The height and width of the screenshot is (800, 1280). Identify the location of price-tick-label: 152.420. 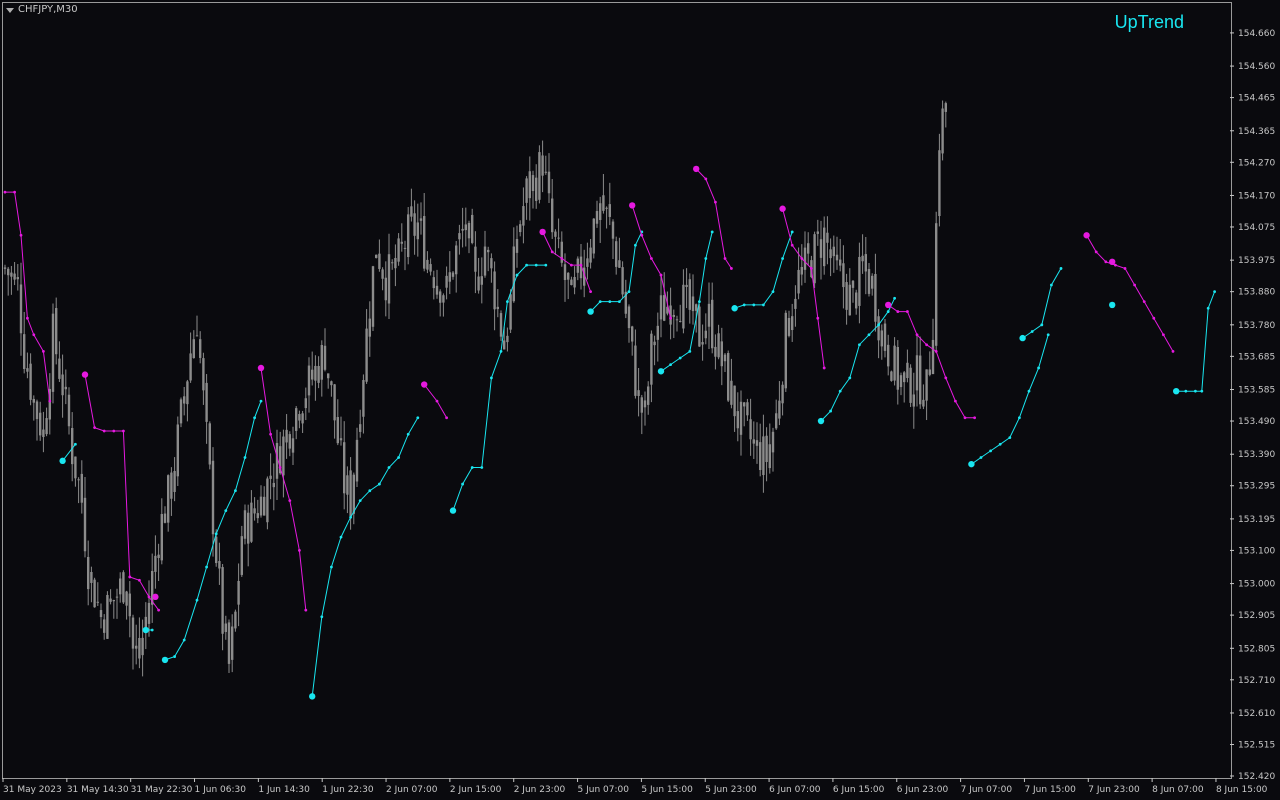
(1256, 777).